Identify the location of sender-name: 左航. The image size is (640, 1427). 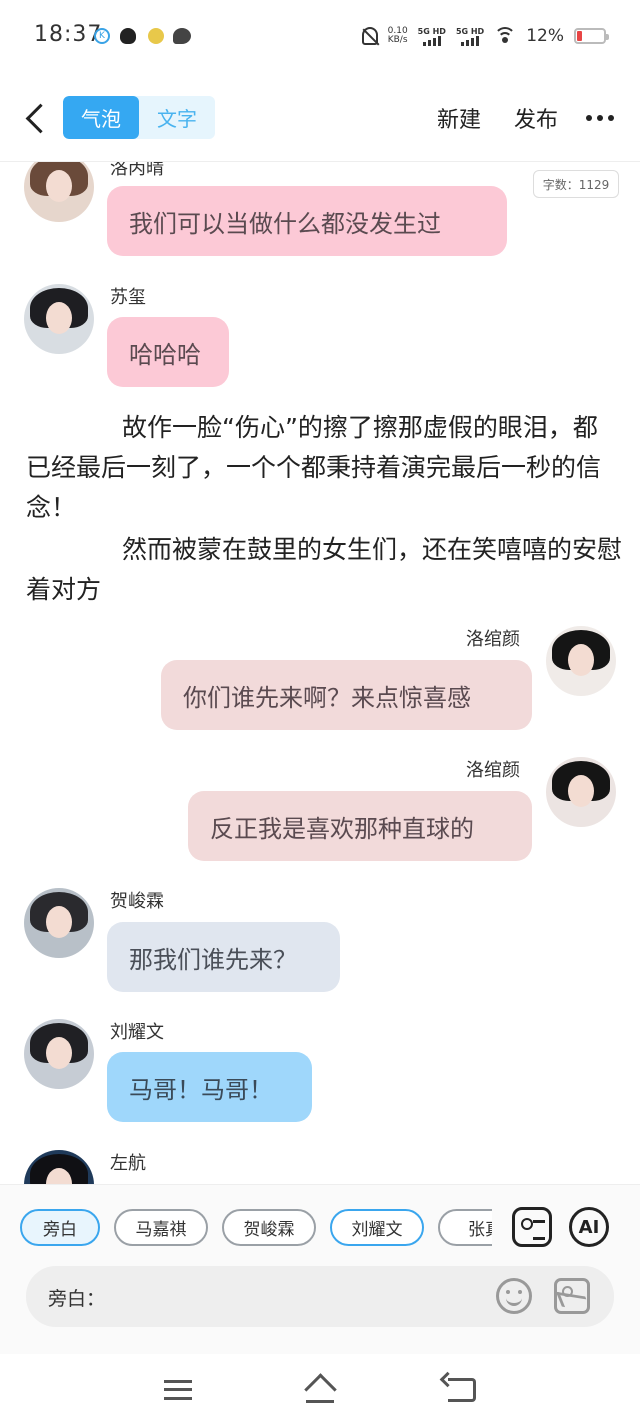
(128, 1163).